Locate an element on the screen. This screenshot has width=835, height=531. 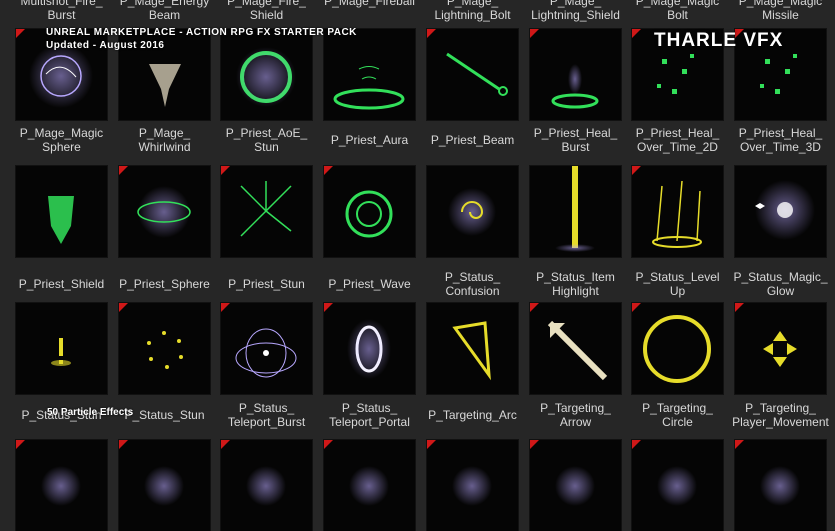
green-beam-icon is located at coordinates (472, 74).